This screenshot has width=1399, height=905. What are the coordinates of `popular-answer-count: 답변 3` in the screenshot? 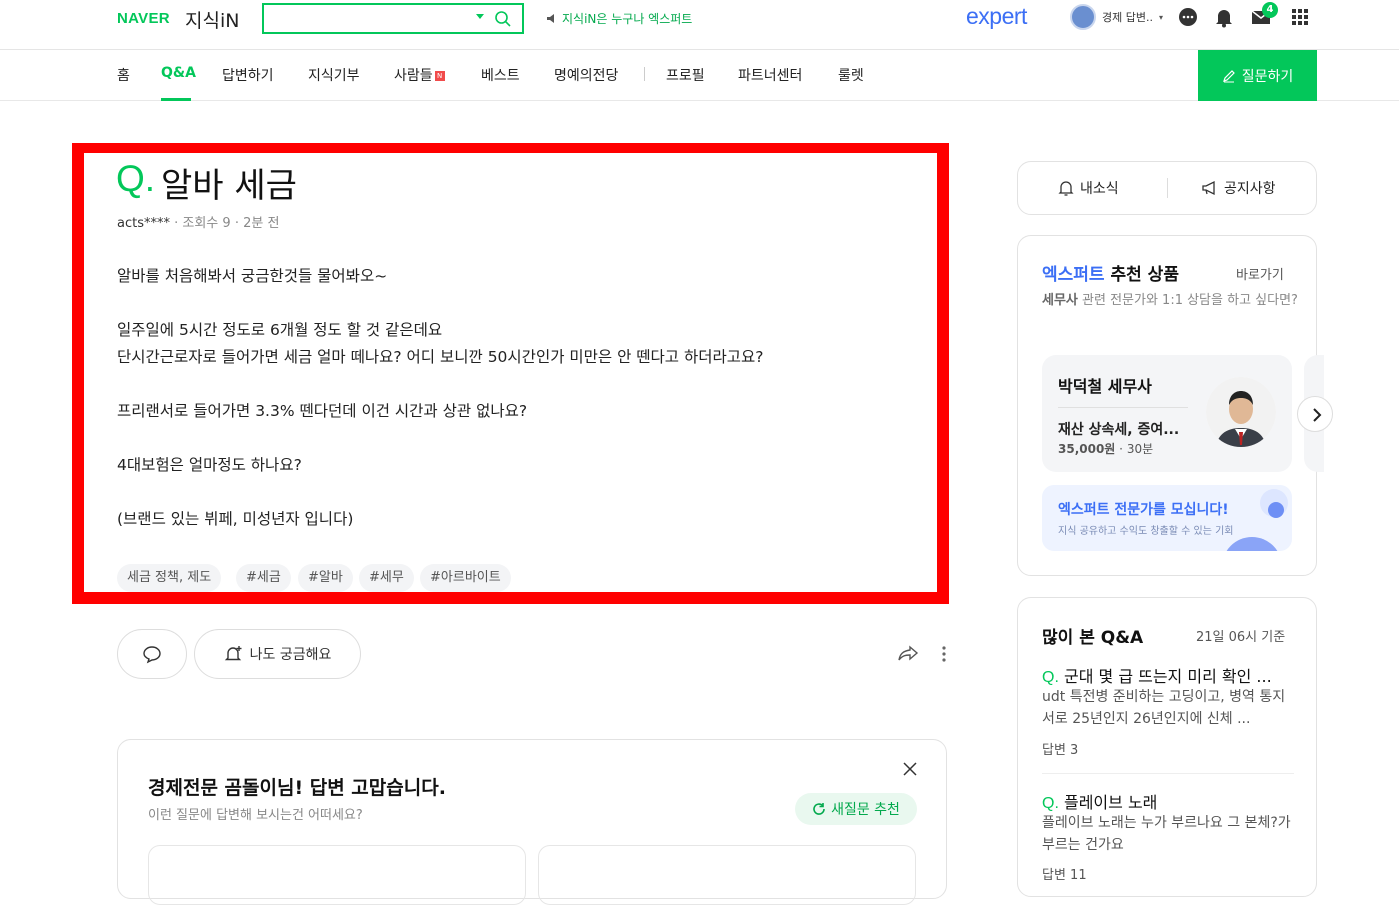 It's located at (1060, 750).